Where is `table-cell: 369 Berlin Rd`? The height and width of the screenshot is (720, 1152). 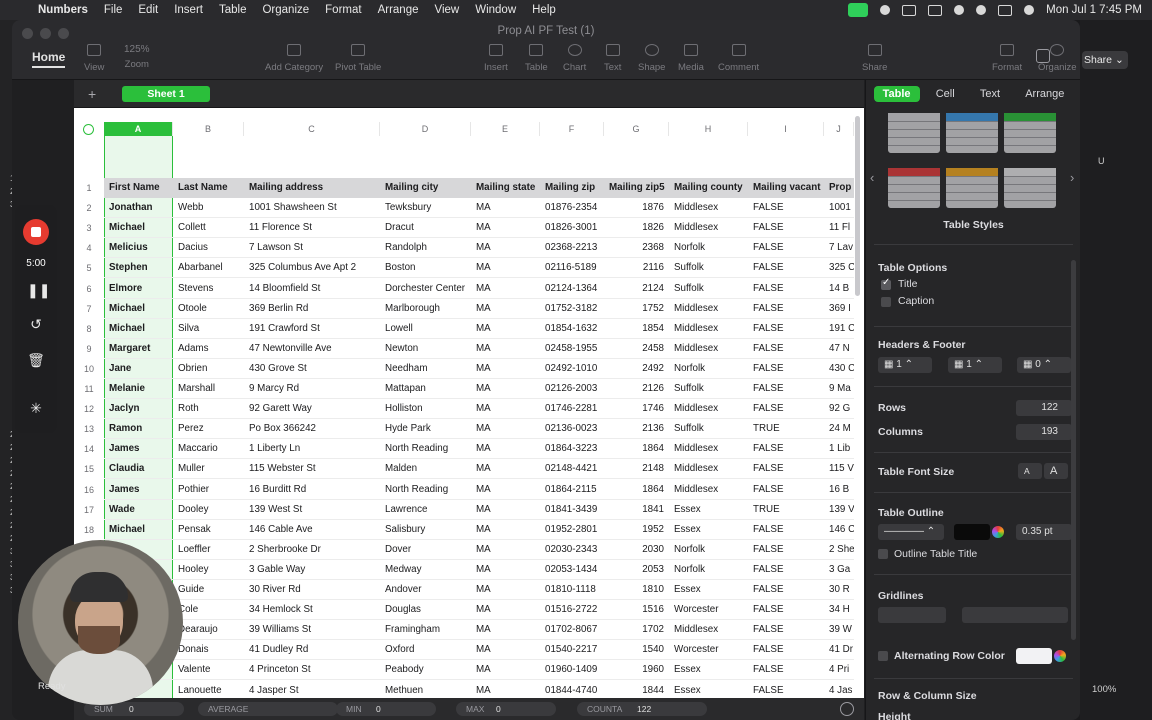 table-cell: 369 Berlin Rd is located at coordinates (312, 309).